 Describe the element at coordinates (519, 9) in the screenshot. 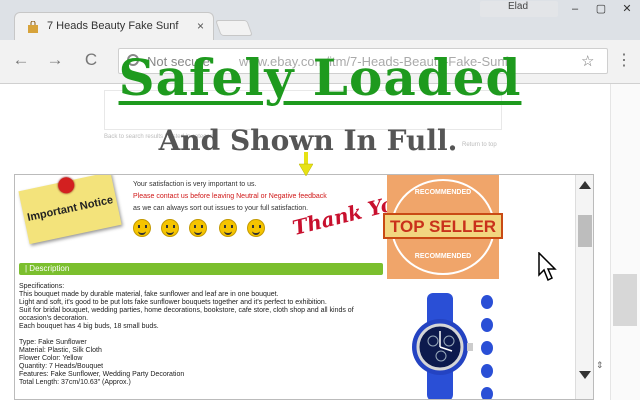

I see `profile-button: Elad` at that location.